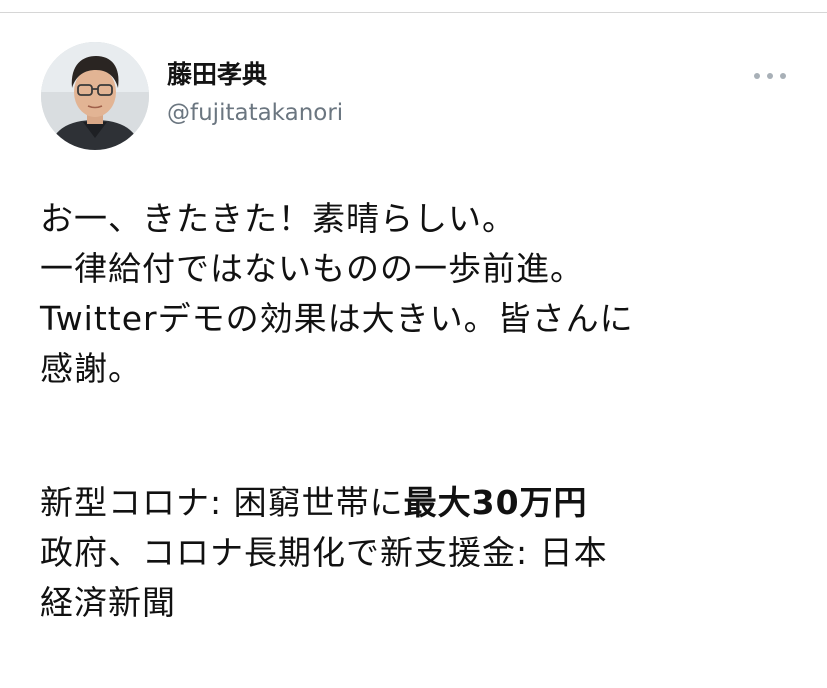 This screenshot has height=688, width=827. Describe the element at coordinates (312, 268) in the screenshot. I see `tweet-text-line: 一律給付ではないものの一歩前進。` at that location.